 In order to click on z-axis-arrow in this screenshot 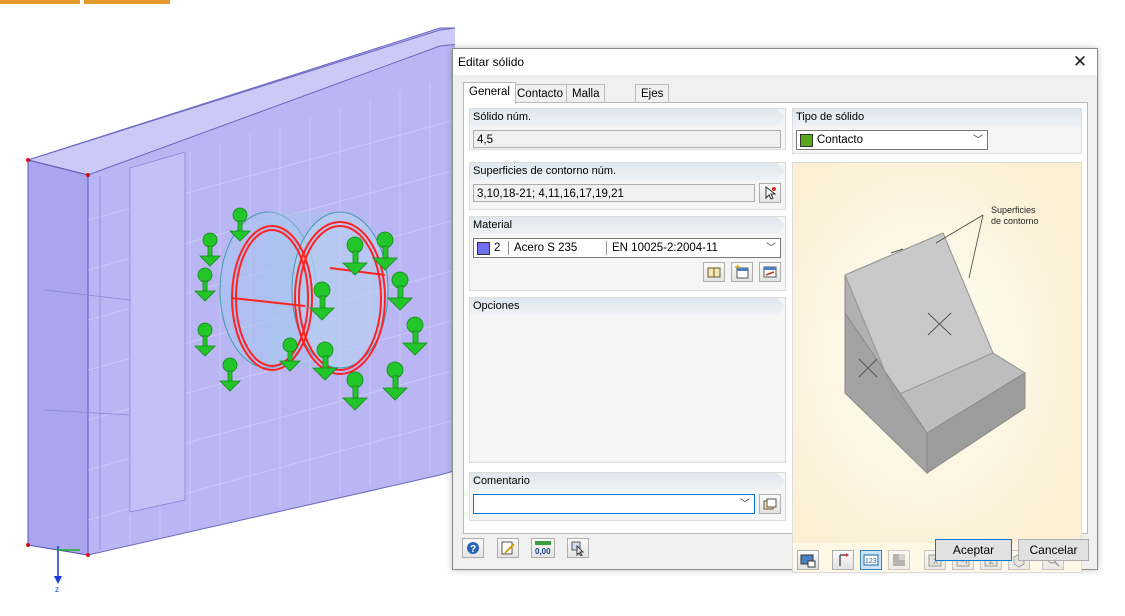, I will do `click(58, 580)`.